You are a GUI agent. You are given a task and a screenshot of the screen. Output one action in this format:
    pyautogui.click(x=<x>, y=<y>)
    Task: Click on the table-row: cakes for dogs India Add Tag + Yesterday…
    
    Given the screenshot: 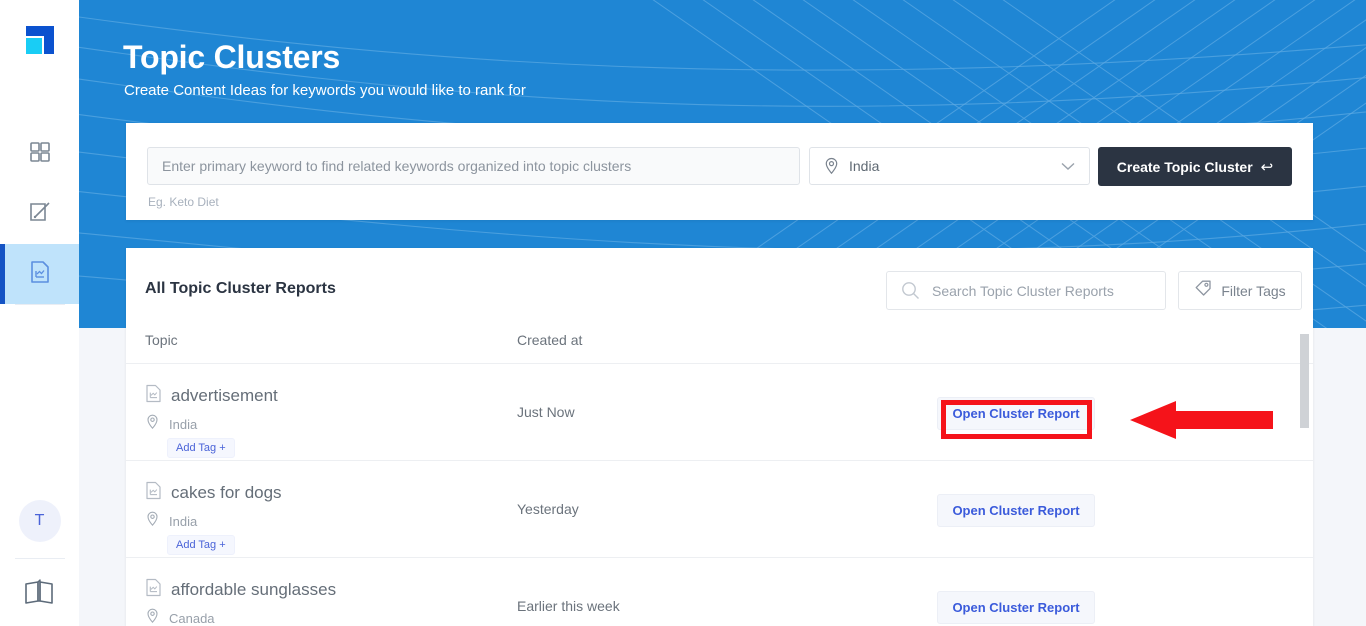 What is the action you would take?
    pyautogui.click(x=719, y=509)
    